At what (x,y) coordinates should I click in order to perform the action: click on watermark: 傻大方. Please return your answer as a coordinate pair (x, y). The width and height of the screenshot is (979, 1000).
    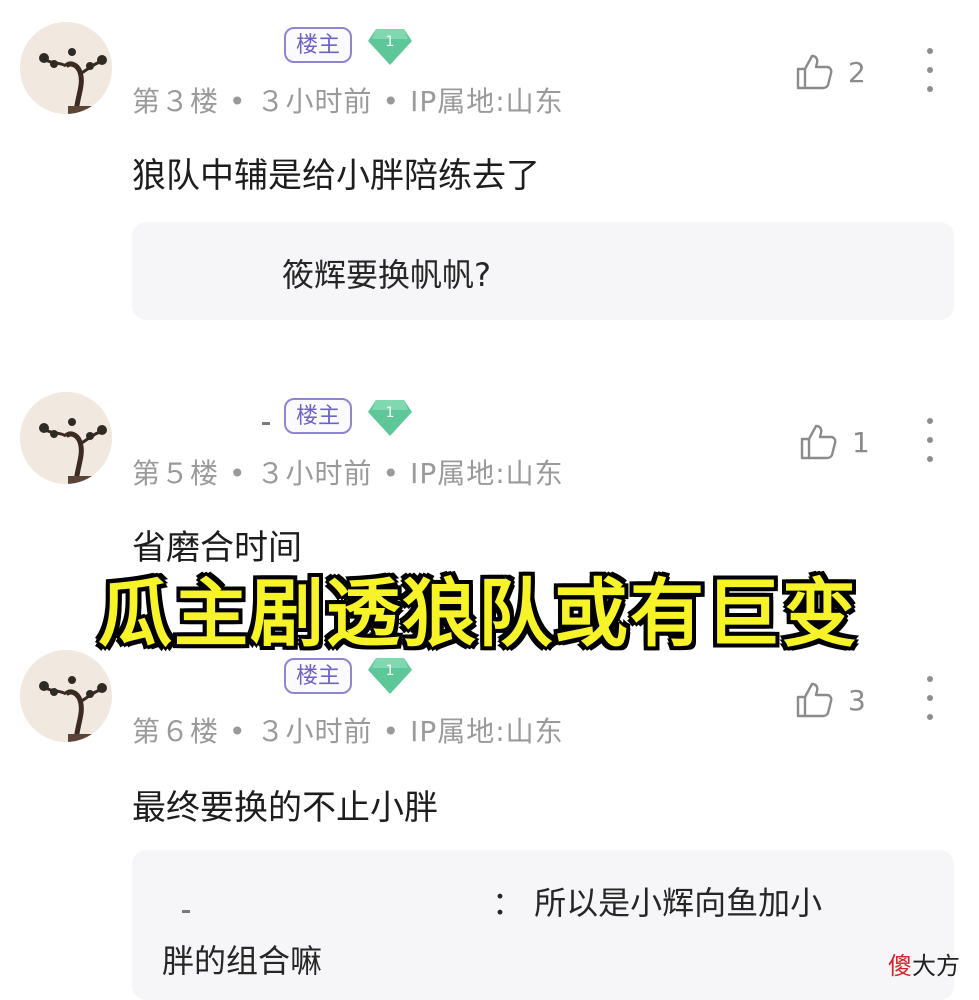
    Looking at the image, I should click on (924, 963).